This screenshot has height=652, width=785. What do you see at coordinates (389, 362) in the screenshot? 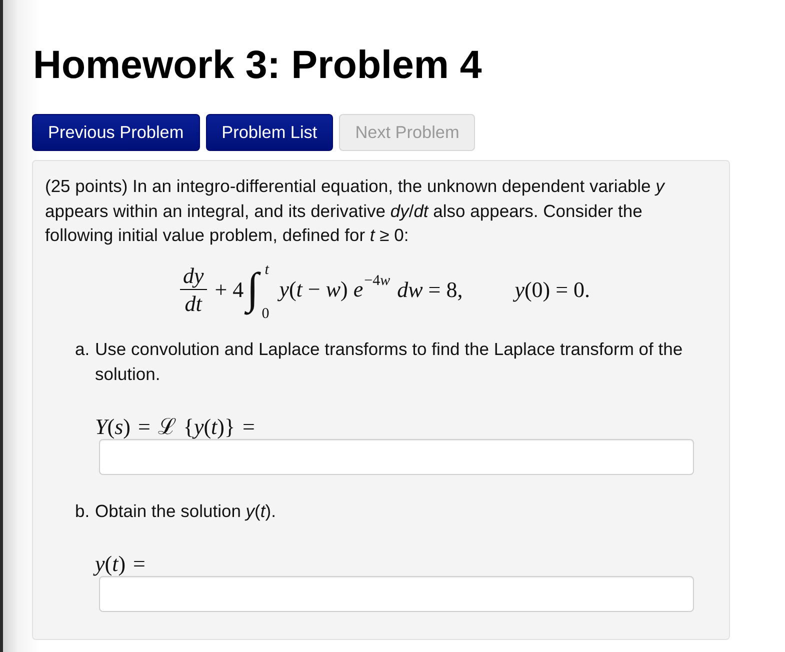
I see `part-question: Use convolution and Laplace transforms to find the Laplace transform of the solution.` at bounding box center [389, 362].